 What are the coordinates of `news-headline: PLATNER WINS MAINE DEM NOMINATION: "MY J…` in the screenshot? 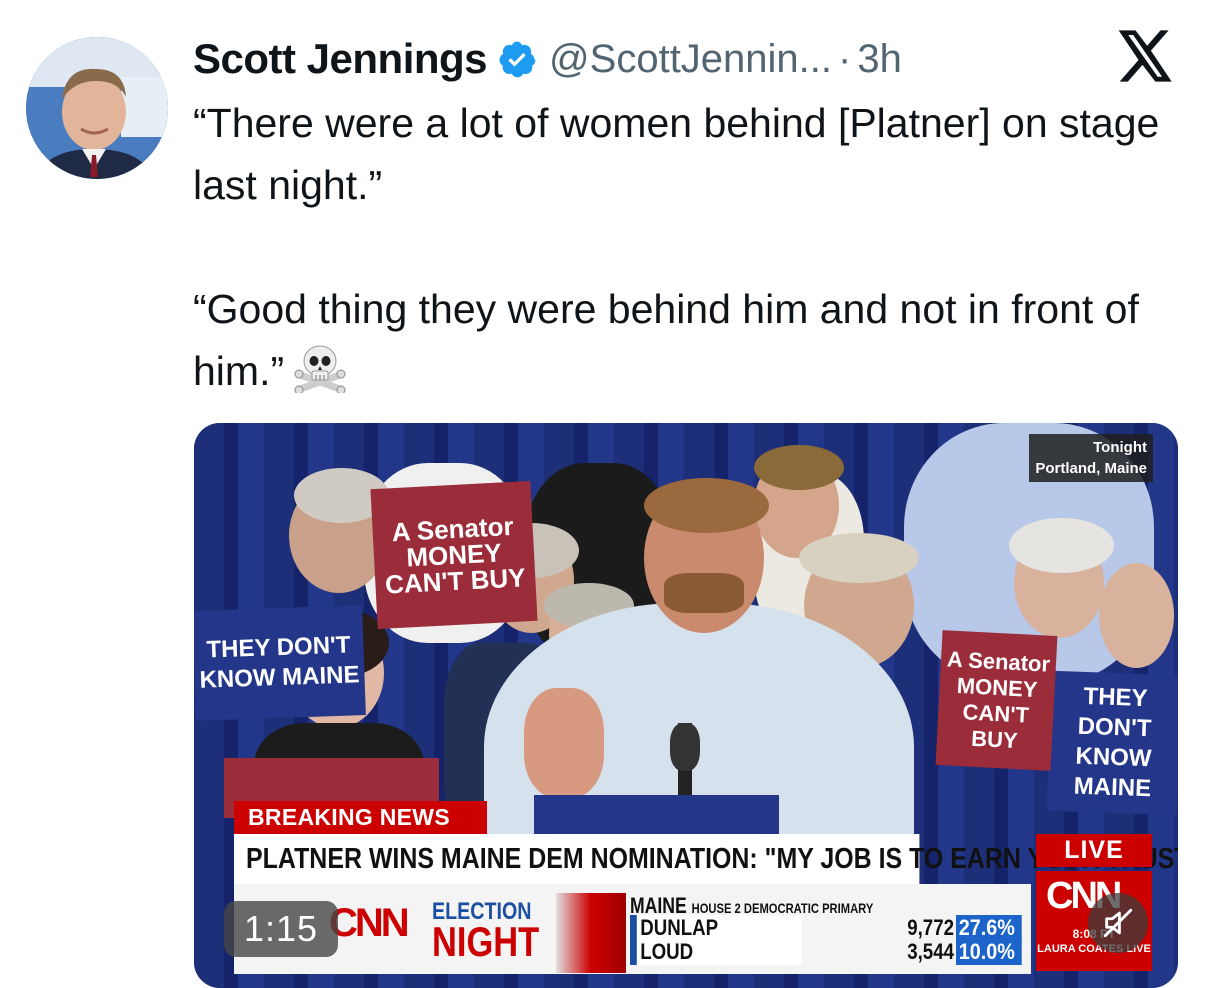 It's located at (706, 859).